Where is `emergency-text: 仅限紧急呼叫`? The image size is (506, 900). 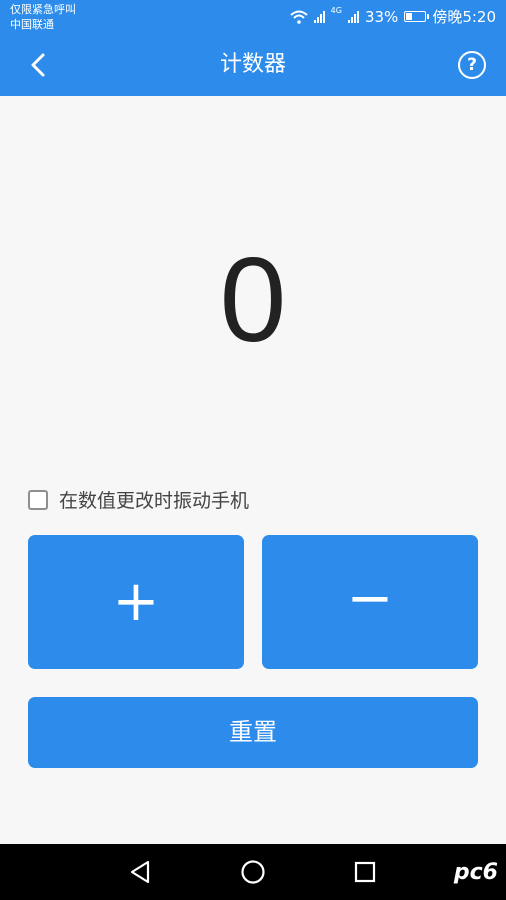 emergency-text: 仅限紧急呼叫 is located at coordinates (43, 9).